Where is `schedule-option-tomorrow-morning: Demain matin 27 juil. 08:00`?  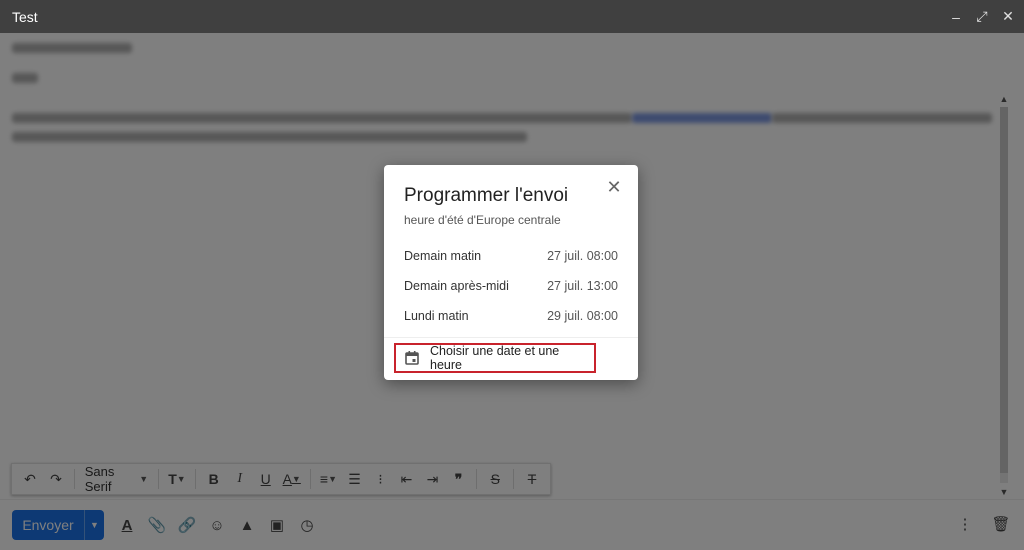
schedule-option-tomorrow-morning: Demain matin 27 juil. 08:00 is located at coordinates (511, 256).